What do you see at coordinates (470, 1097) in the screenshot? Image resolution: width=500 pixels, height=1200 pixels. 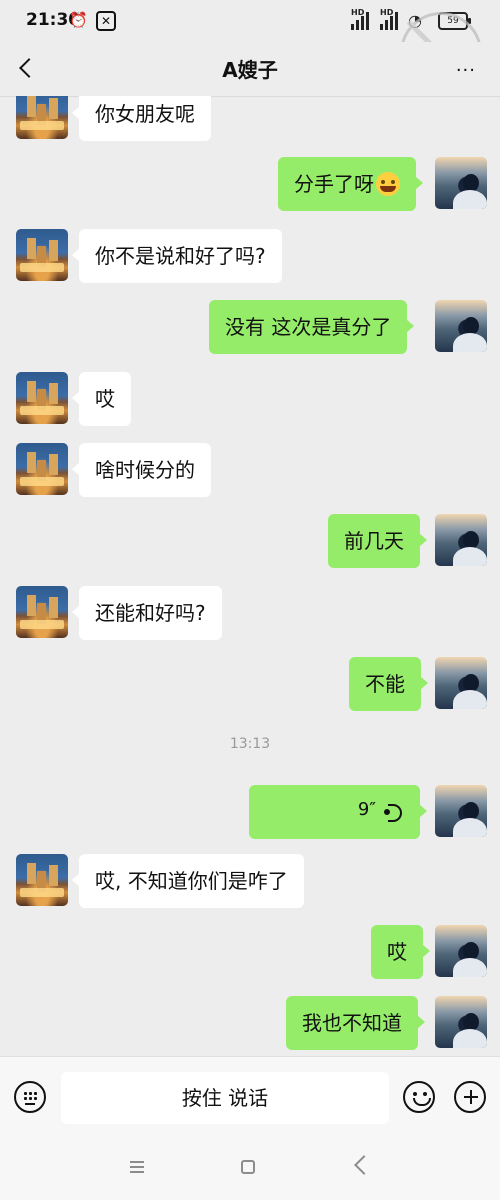 I see `plus-icon` at bounding box center [470, 1097].